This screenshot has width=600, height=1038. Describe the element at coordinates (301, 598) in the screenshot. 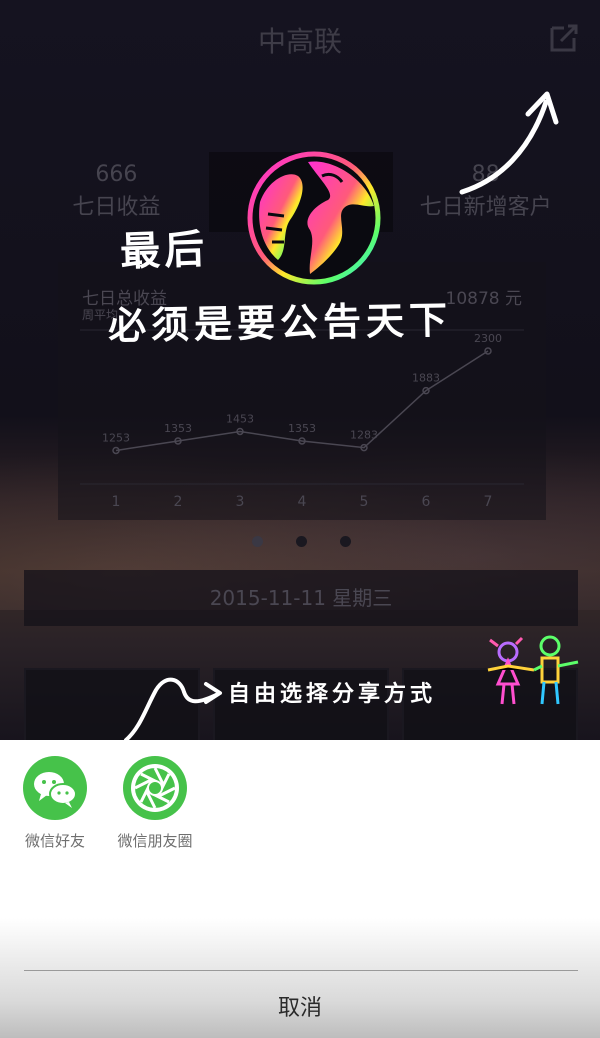

I see `date-display: 2015-11-11 星期三` at that location.